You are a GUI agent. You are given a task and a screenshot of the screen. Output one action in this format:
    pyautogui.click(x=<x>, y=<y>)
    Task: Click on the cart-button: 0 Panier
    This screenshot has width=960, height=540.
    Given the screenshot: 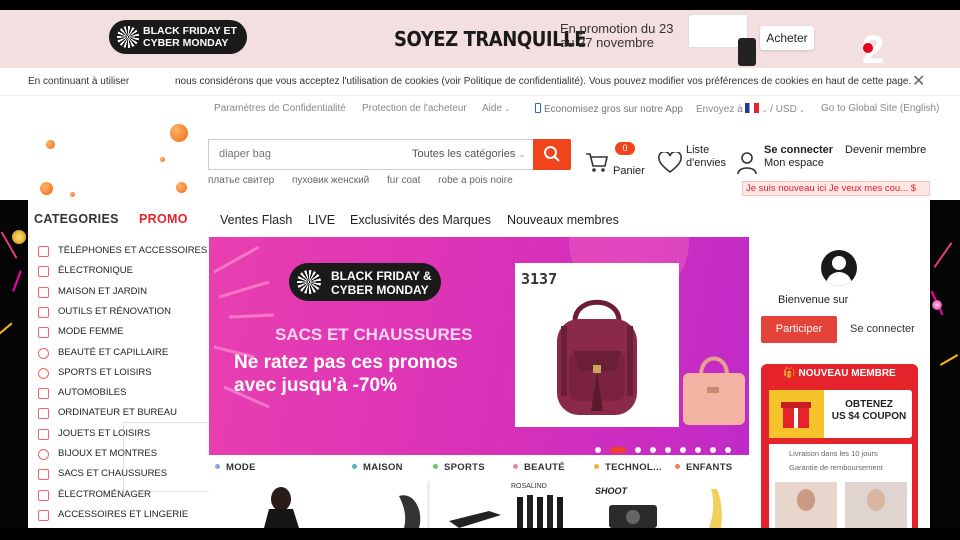 What is the action you would take?
    pyautogui.click(x=615, y=162)
    